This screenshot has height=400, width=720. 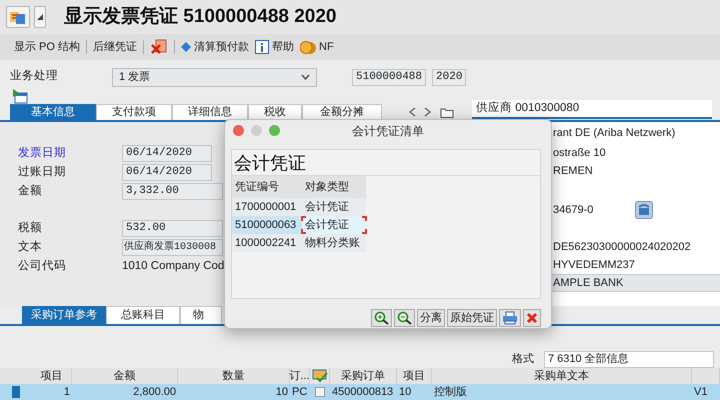 I want to click on table-cell-text: 2,800.00, so click(x=154, y=392).